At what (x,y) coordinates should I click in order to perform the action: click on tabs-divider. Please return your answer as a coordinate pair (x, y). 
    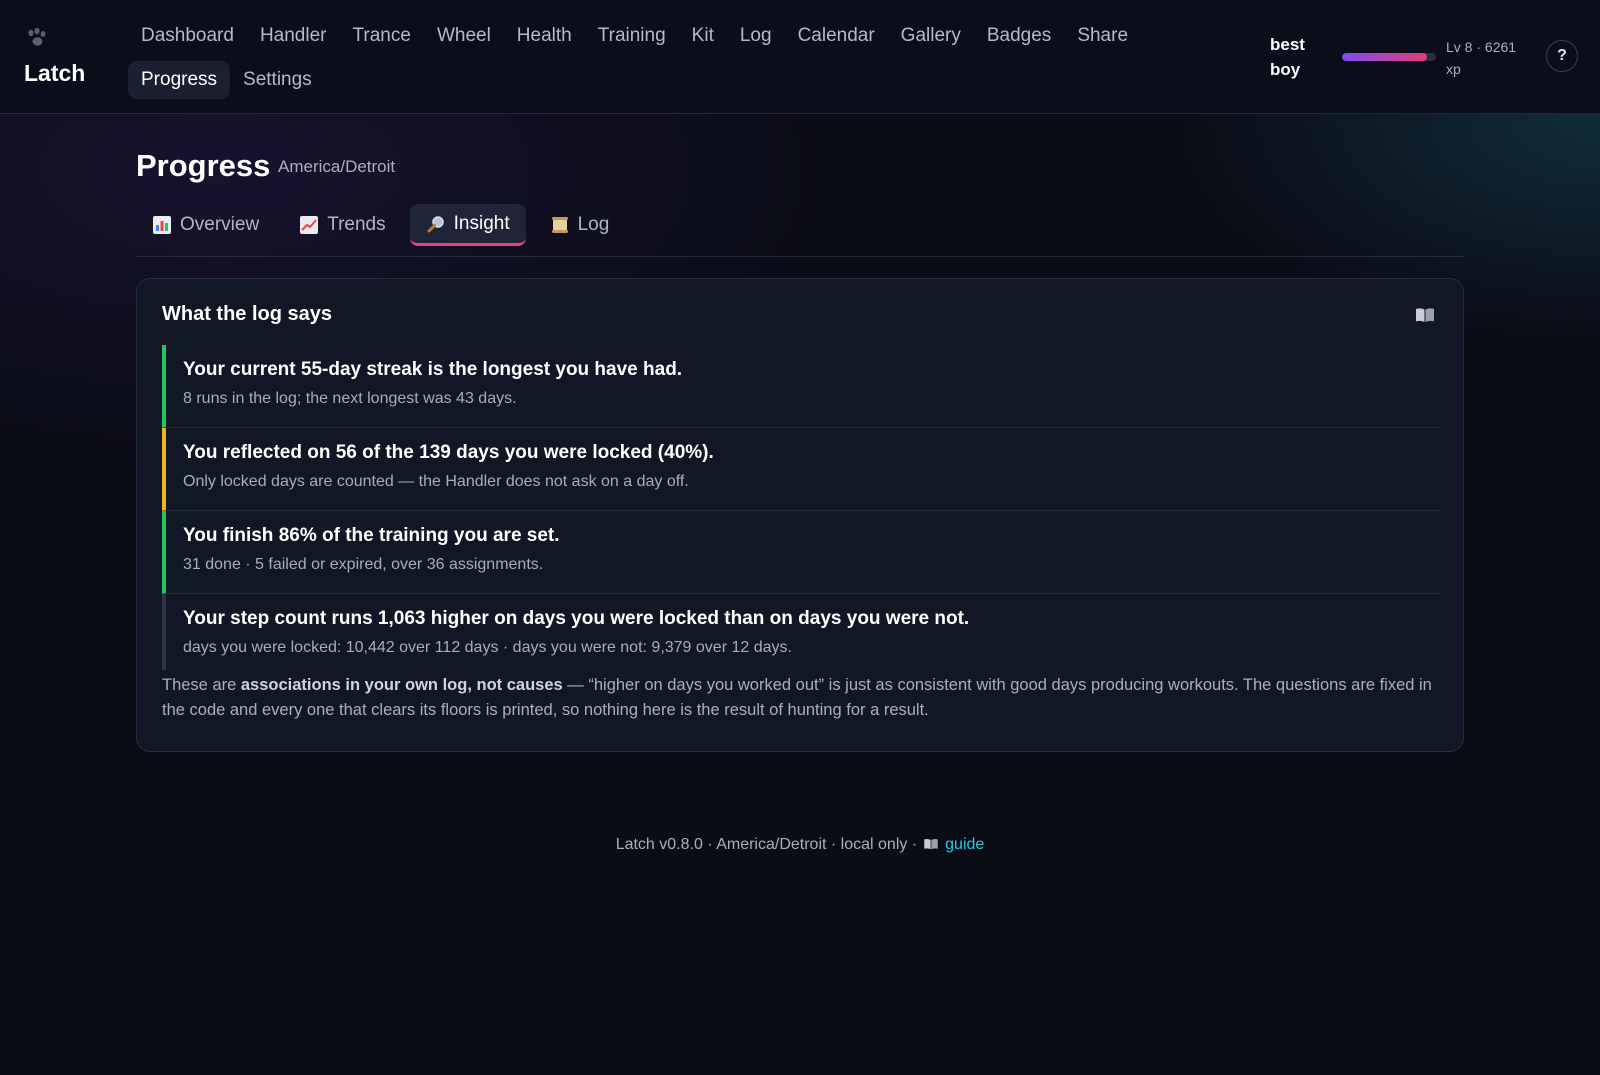
    Looking at the image, I should click on (800, 256).